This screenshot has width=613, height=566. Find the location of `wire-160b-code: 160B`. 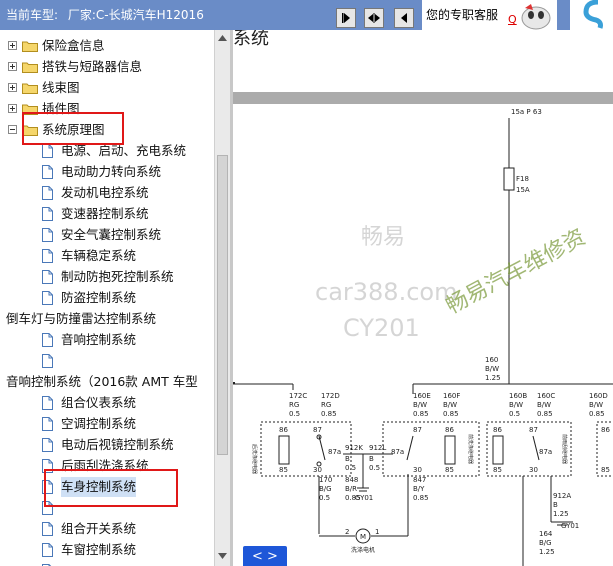

wire-160b-code: 160B is located at coordinates (518, 396).